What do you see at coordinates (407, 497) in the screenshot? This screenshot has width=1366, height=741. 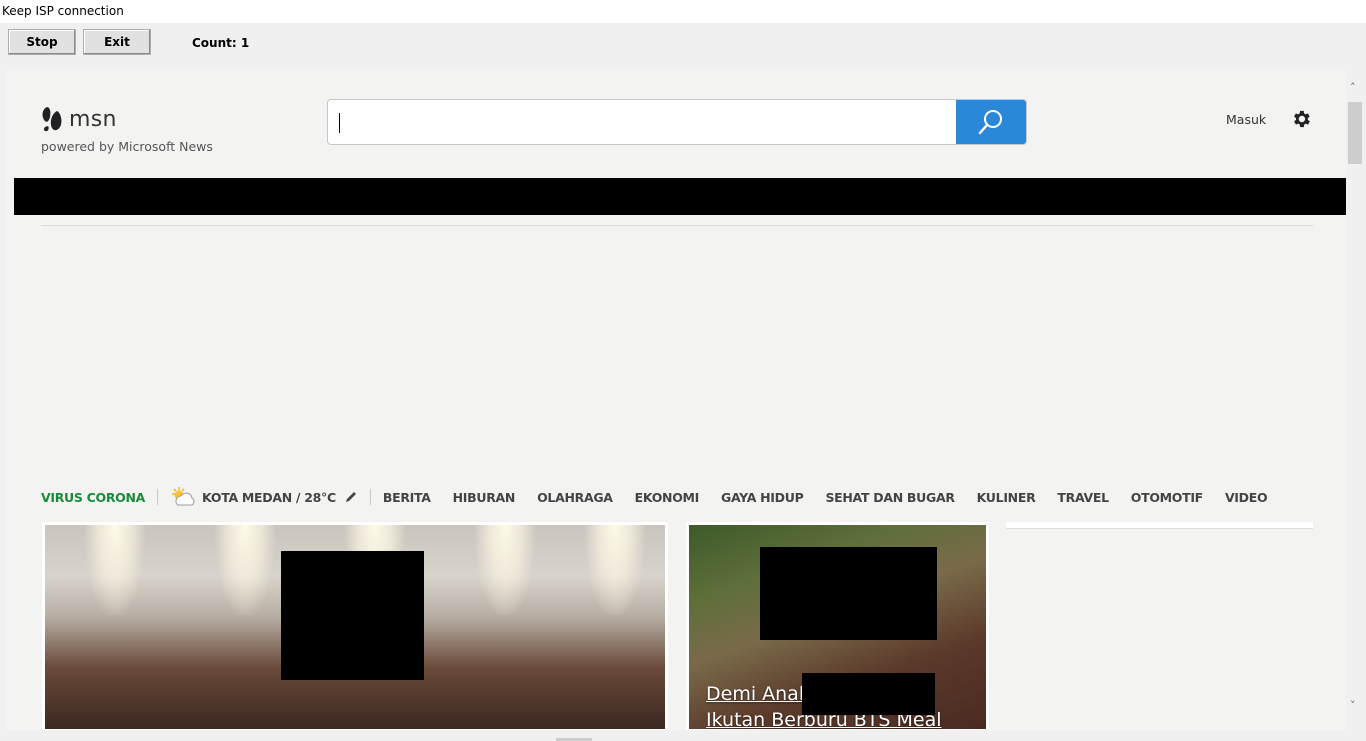 I see `nav-item-berita: BERITA` at bounding box center [407, 497].